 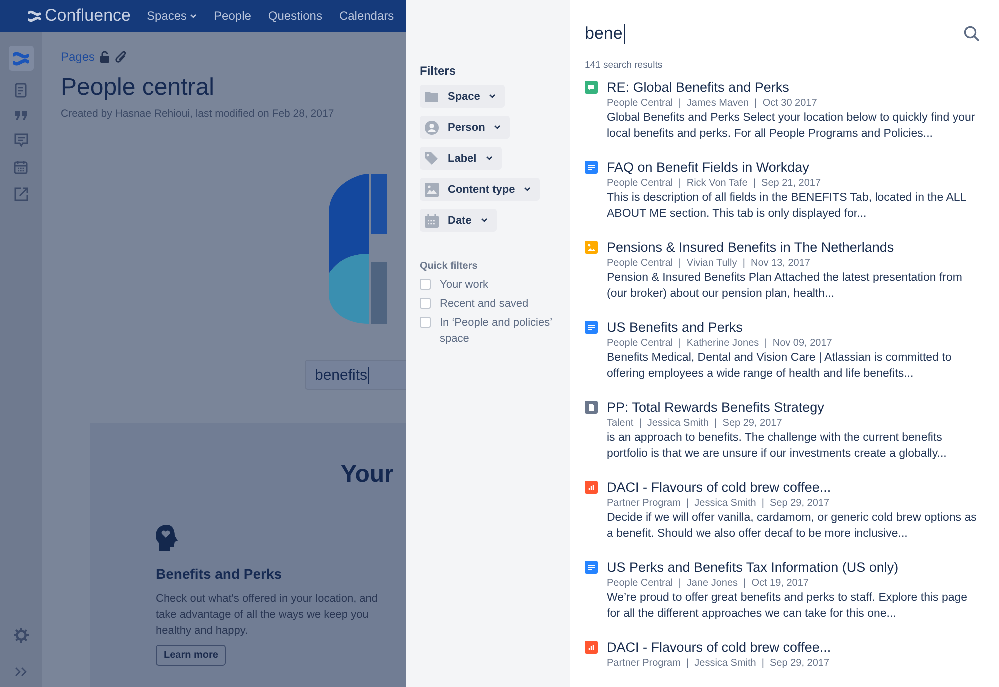 I want to click on result-meta: People Central | James Maven | Oct 30 2017, so click(x=712, y=103).